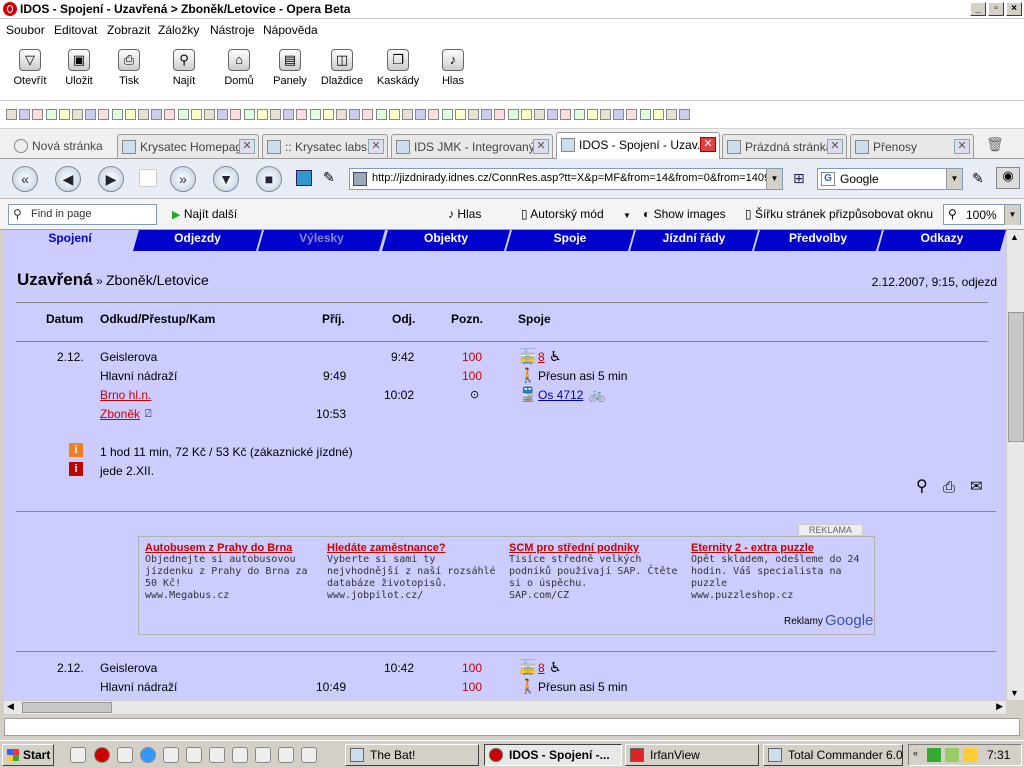  What do you see at coordinates (1014, 237) in the screenshot?
I see `scroll-up-icon: ▲` at bounding box center [1014, 237].